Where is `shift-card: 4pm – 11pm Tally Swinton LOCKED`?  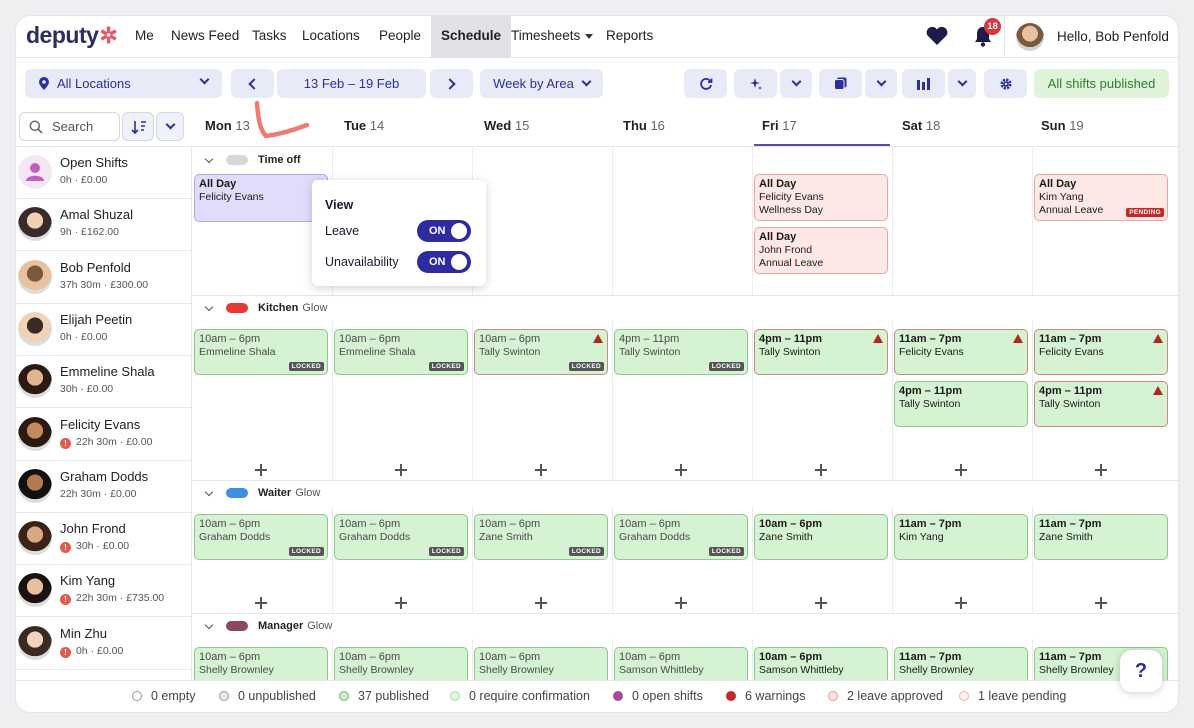 shift-card: 4pm – 11pm Tally Swinton LOCKED is located at coordinates (681, 352).